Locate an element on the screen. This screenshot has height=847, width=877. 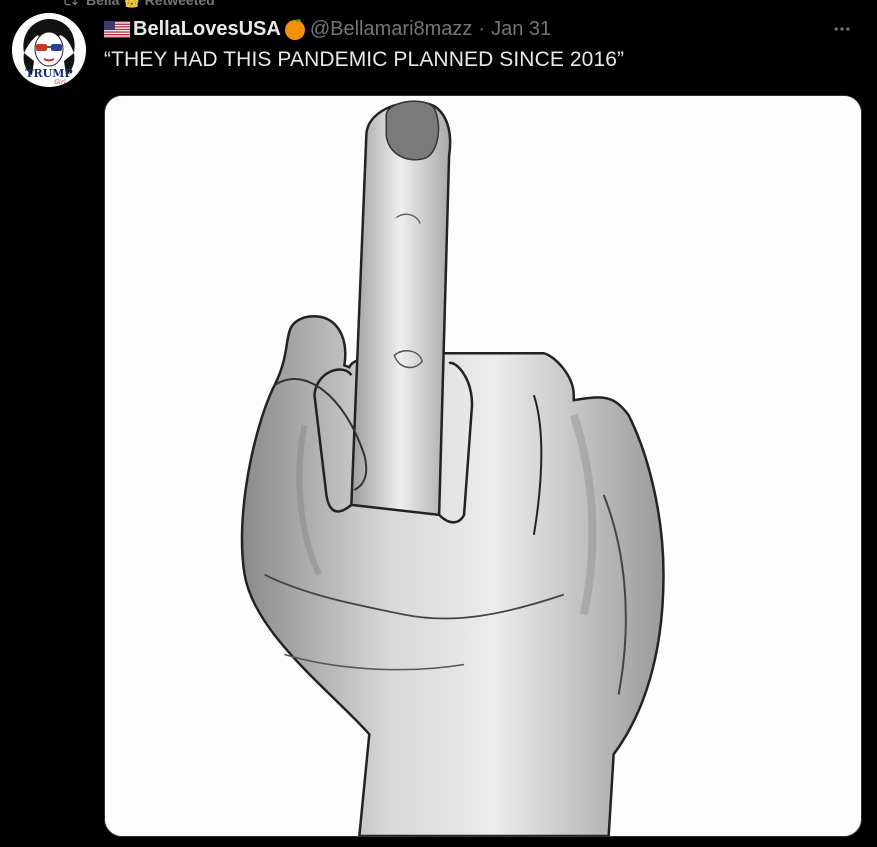
us-flag-icon is located at coordinates (117, 29).